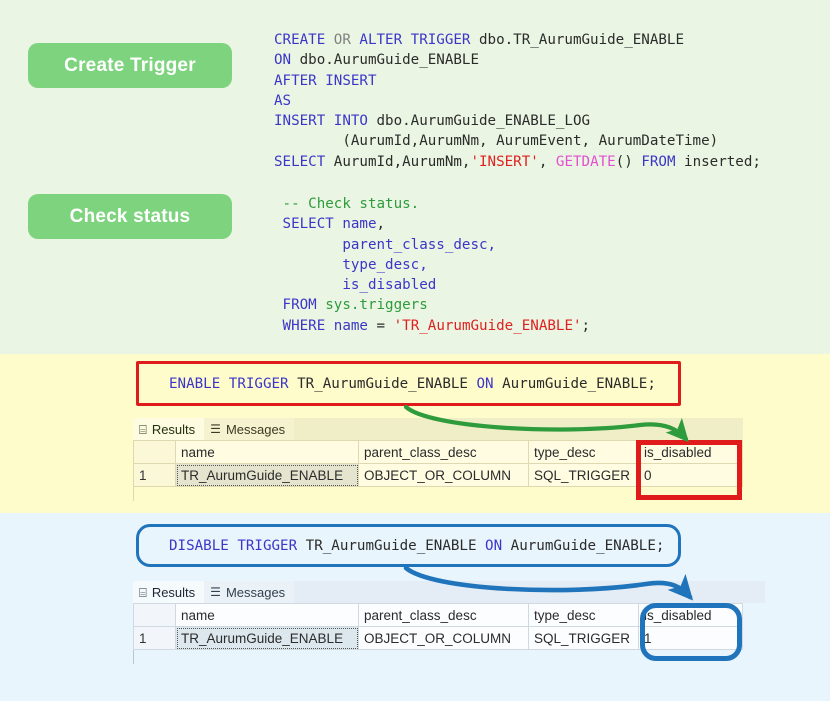 The width and height of the screenshot is (830, 701). Describe the element at coordinates (690, 638) in the screenshot. I see `cell-is_disabled: 1` at that location.